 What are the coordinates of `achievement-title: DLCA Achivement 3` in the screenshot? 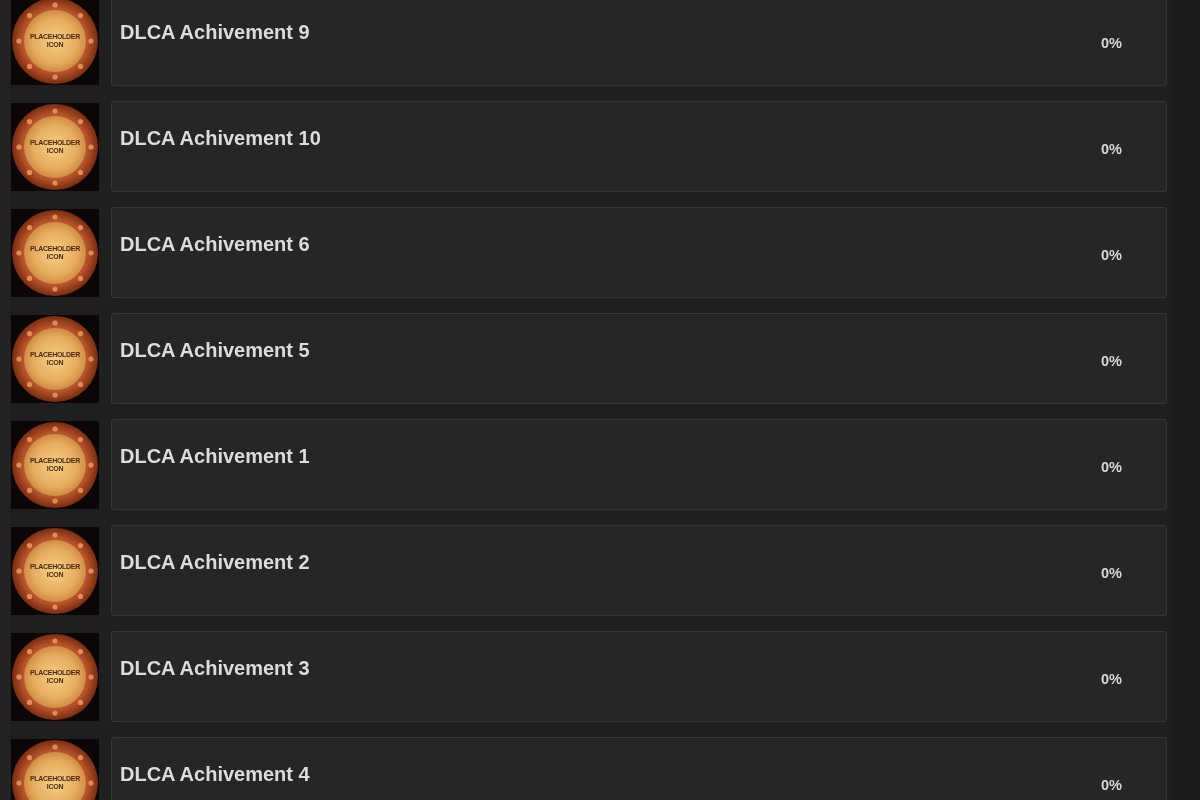 It's located at (215, 668).